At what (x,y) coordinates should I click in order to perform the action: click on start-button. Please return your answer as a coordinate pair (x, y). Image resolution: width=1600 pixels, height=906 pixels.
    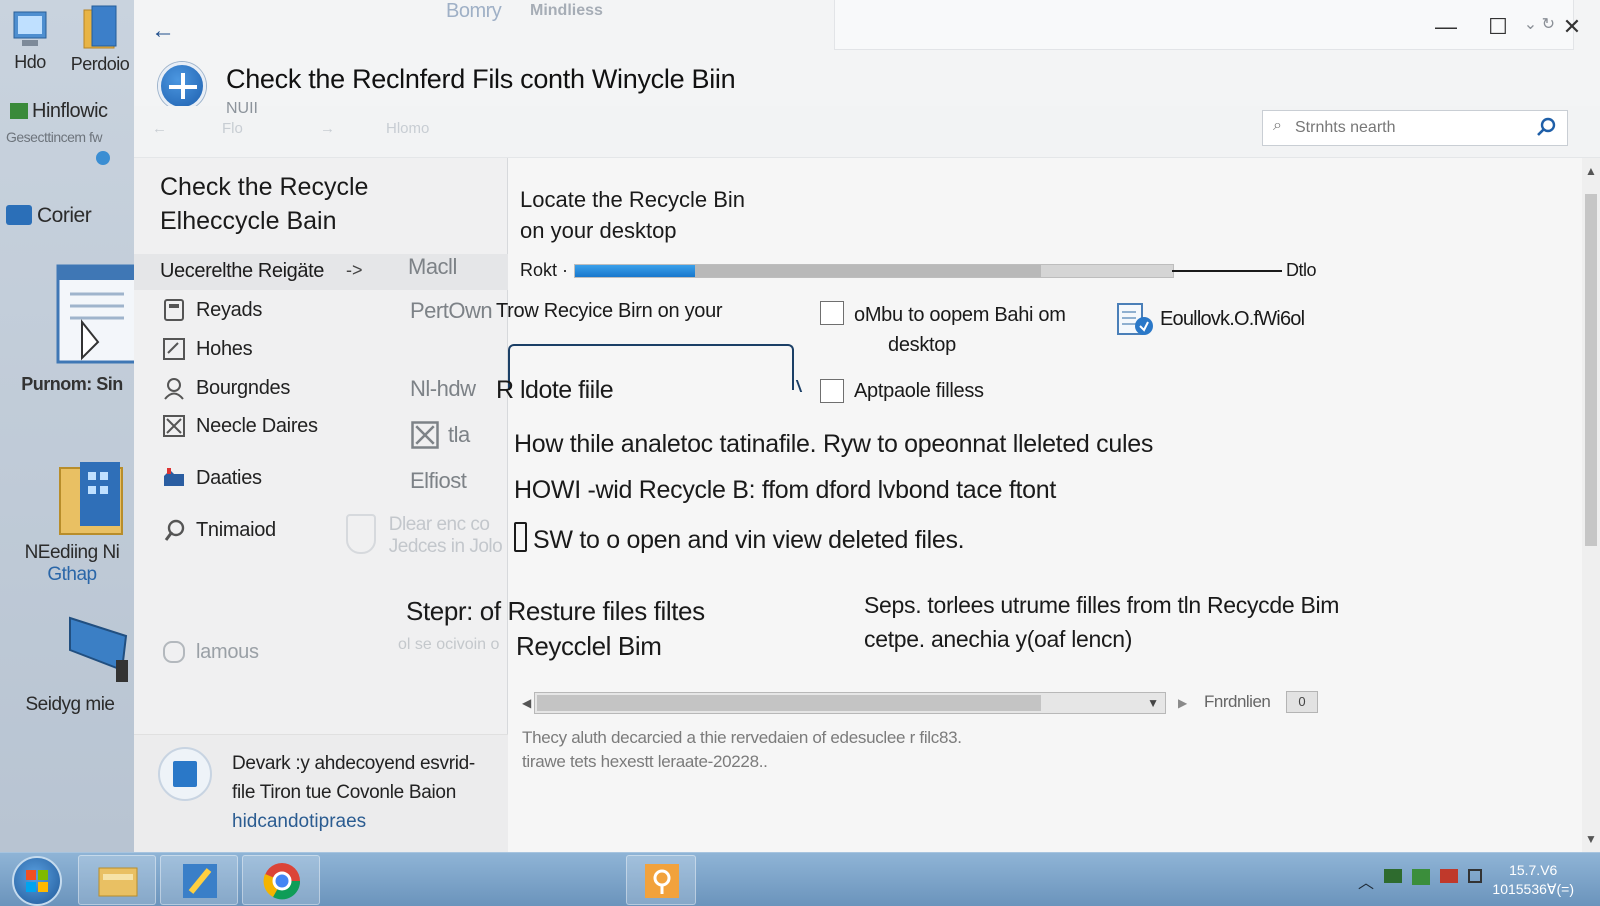
    Looking at the image, I should click on (37, 881).